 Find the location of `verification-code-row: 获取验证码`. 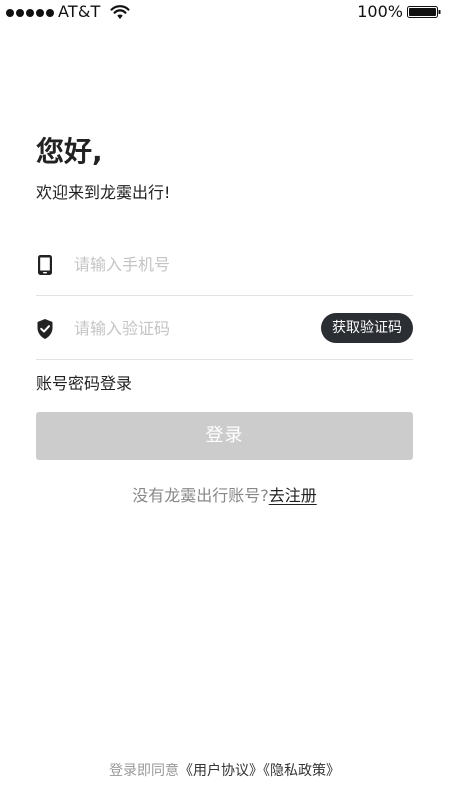

verification-code-row: 获取验证码 is located at coordinates (224, 328).